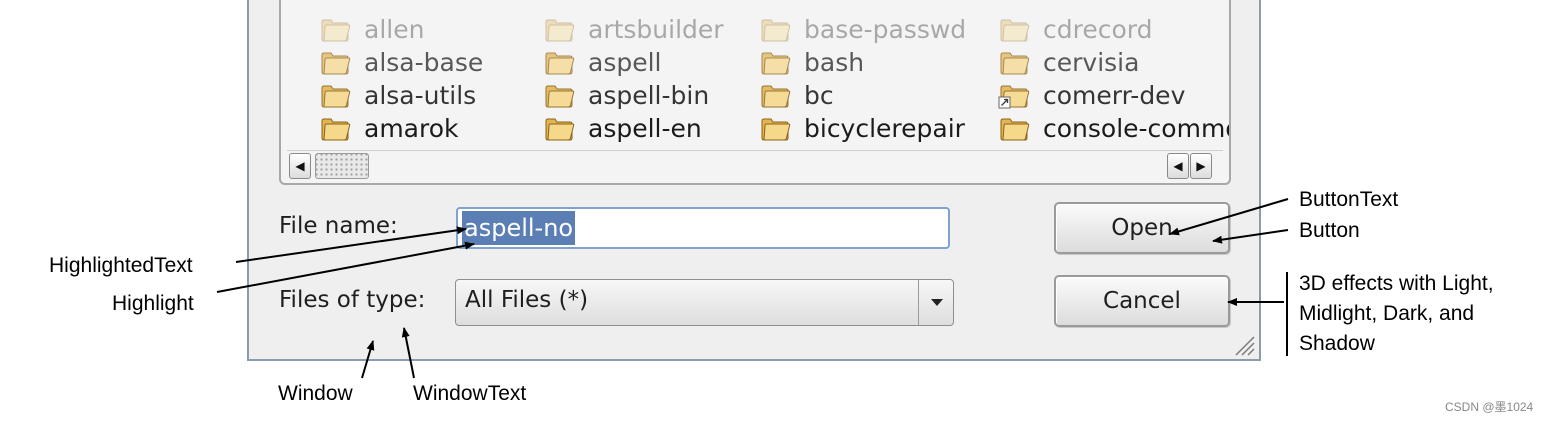 This screenshot has width=1552, height=422. I want to click on arrow-button, so click(1250, 236).